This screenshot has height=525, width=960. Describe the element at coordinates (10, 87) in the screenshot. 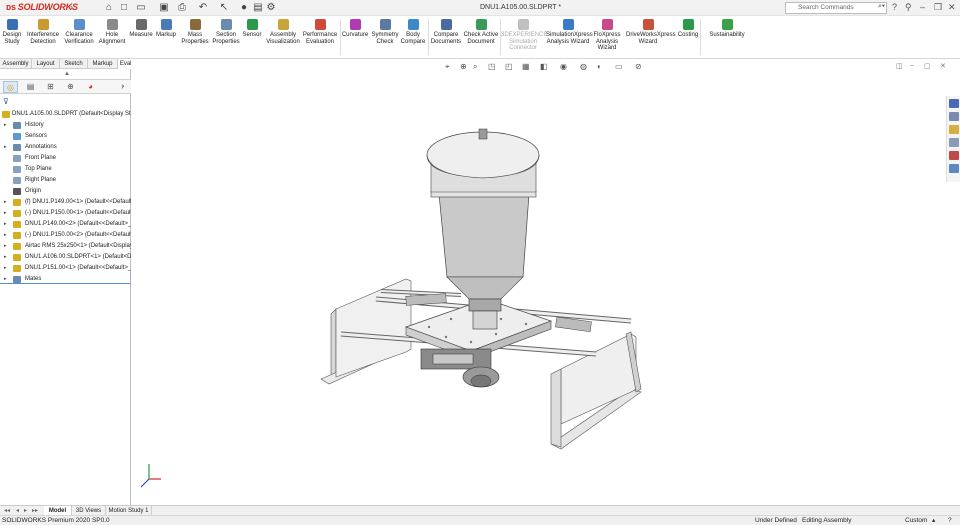

I see `feature-manager-tab-icon: ◎` at that location.